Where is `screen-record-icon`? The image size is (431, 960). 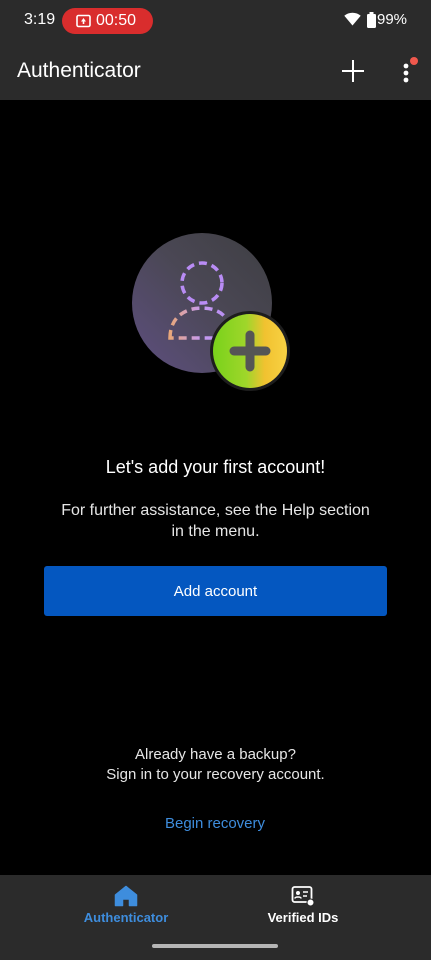
screen-record-icon is located at coordinates (83, 21).